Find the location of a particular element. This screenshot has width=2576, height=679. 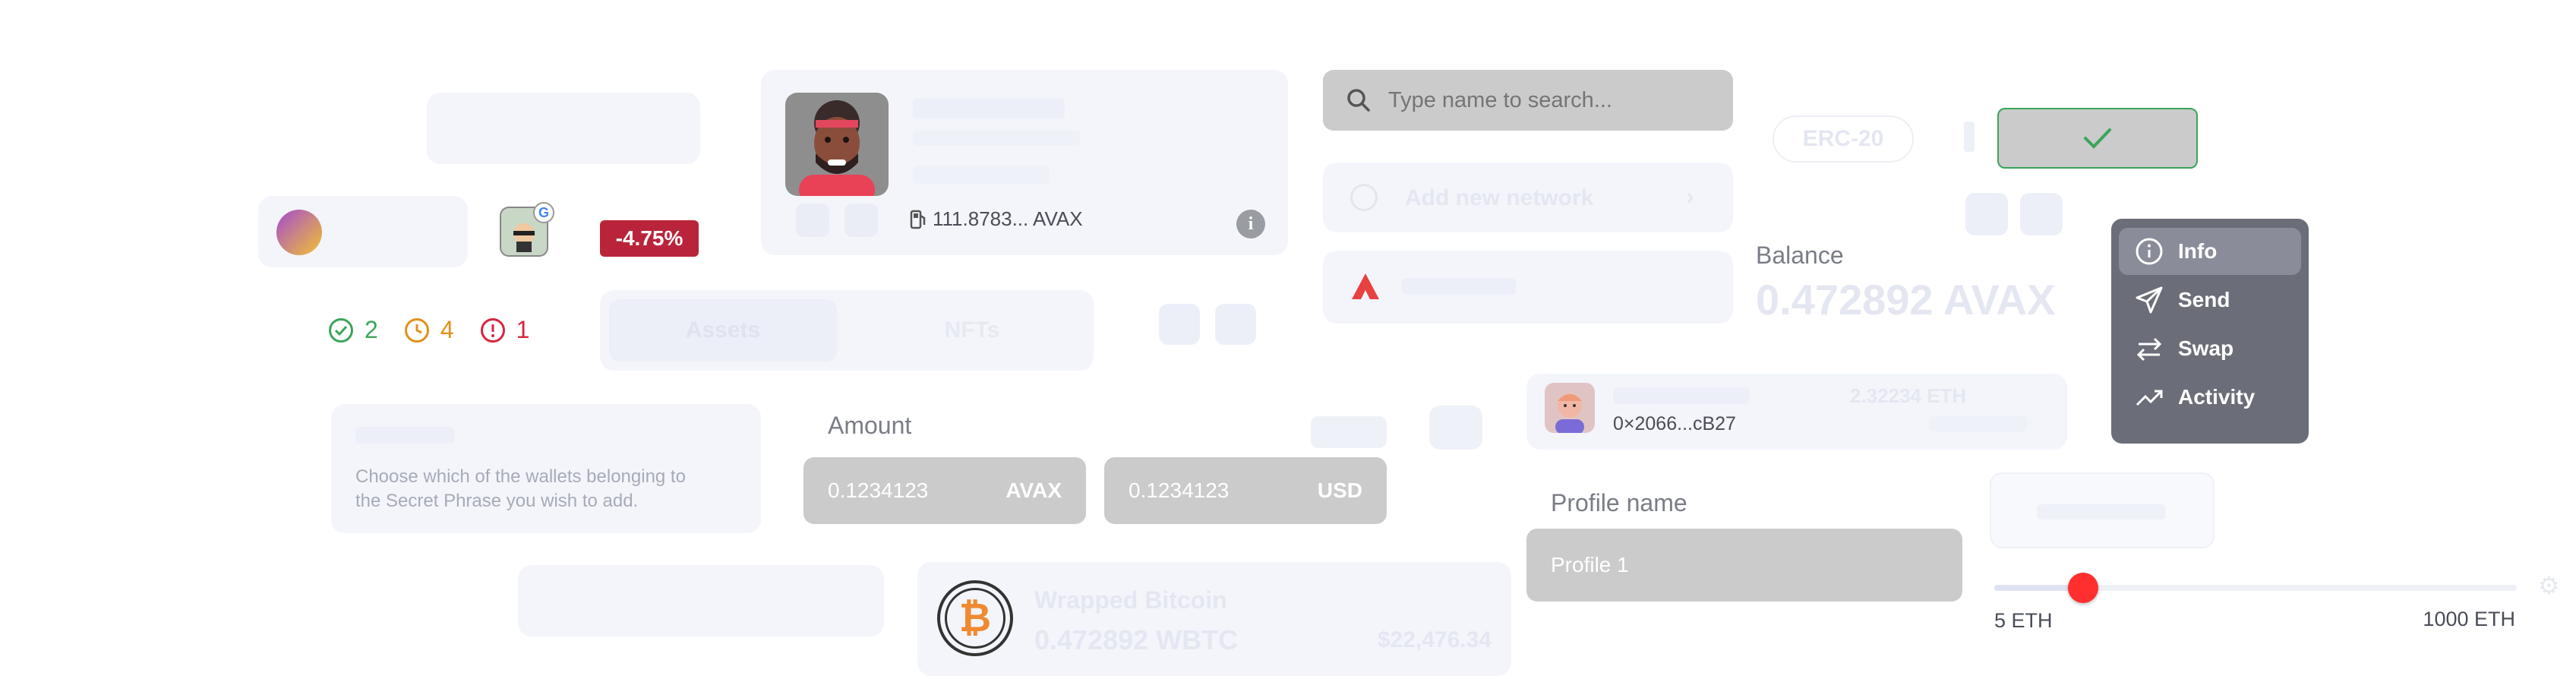

nft-balance: 111.8783... AVAX is located at coordinates (1008, 218).